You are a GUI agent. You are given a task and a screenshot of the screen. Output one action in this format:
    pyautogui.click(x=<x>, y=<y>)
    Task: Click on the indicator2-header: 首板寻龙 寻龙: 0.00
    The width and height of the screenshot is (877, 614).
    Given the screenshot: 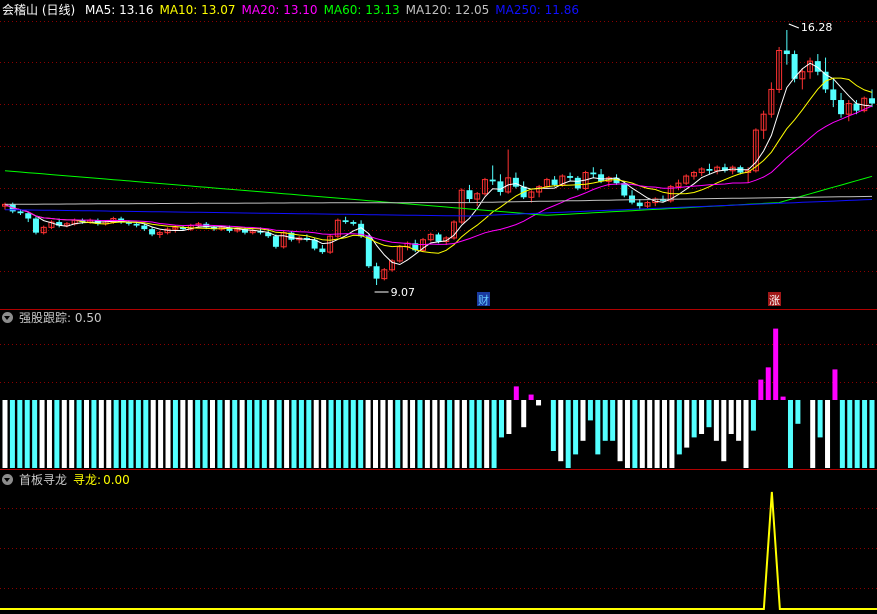 What is the action you would take?
    pyautogui.click(x=69, y=480)
    